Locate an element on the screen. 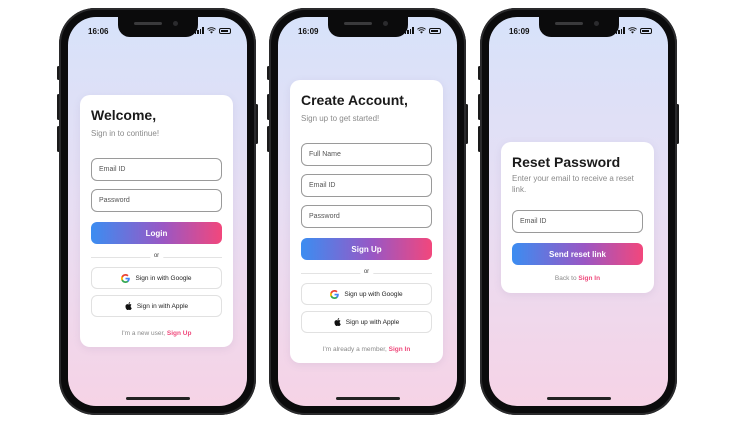 The width and height of the screenshot is (750, 422). back-to-text: Back to is located at coordinates (565, 278).